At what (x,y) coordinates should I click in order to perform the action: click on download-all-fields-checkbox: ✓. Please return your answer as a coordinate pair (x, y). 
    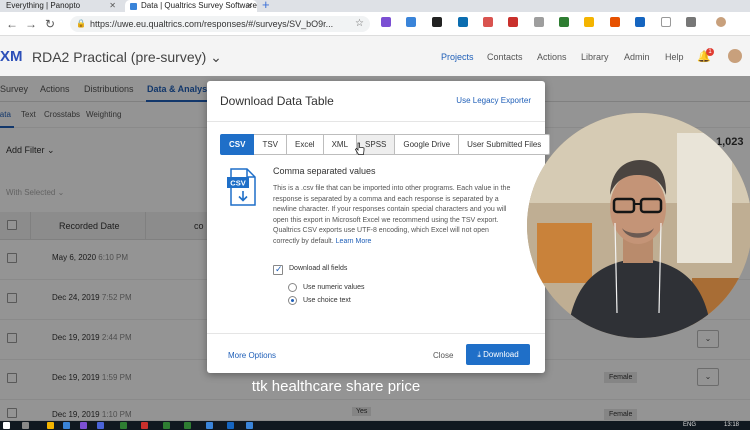
    Looking at the image, I should click on (278, 269).